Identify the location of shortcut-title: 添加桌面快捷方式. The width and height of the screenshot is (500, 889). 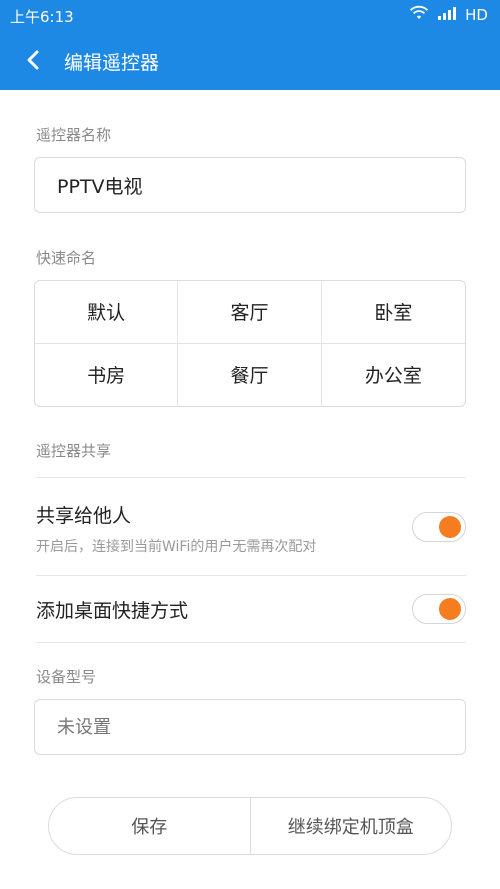
(112, 611).